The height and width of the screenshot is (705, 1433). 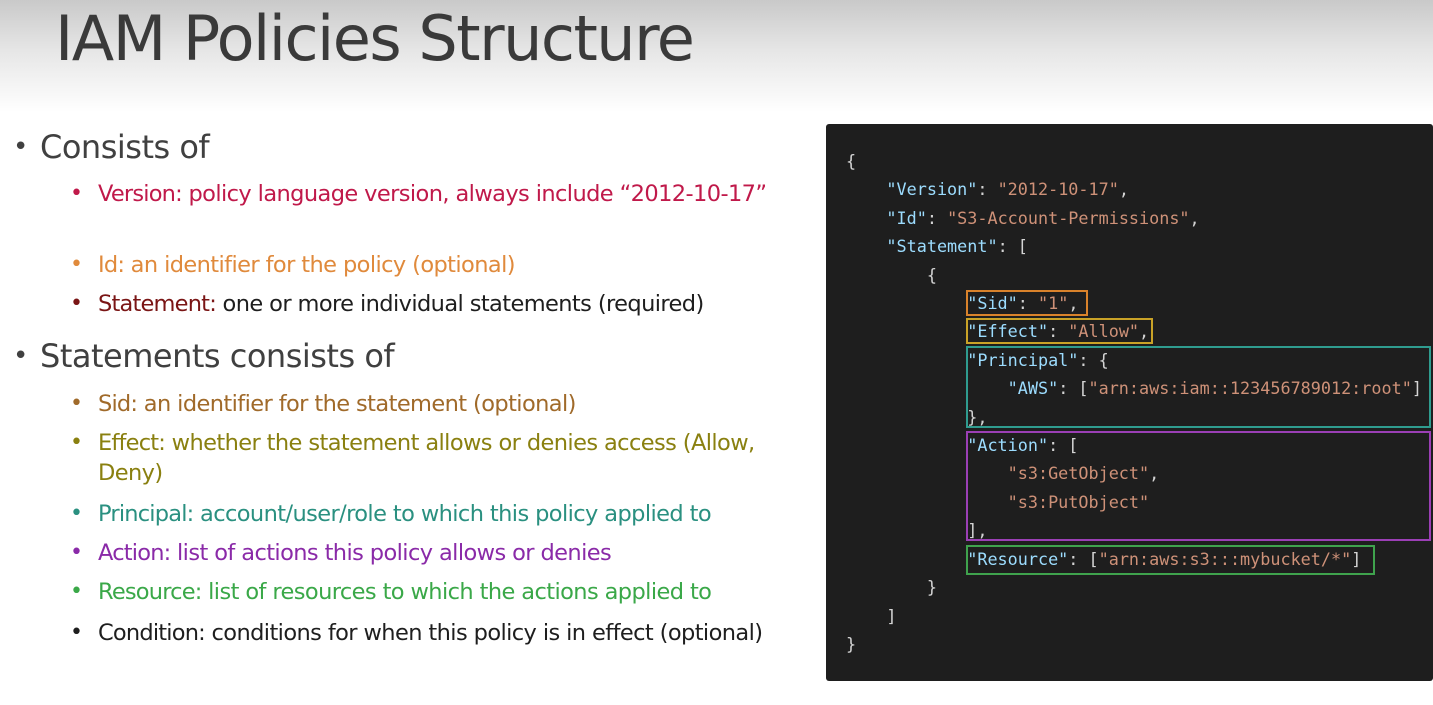 I want to click on item-label: Condition:, so click(x=152, y=633).